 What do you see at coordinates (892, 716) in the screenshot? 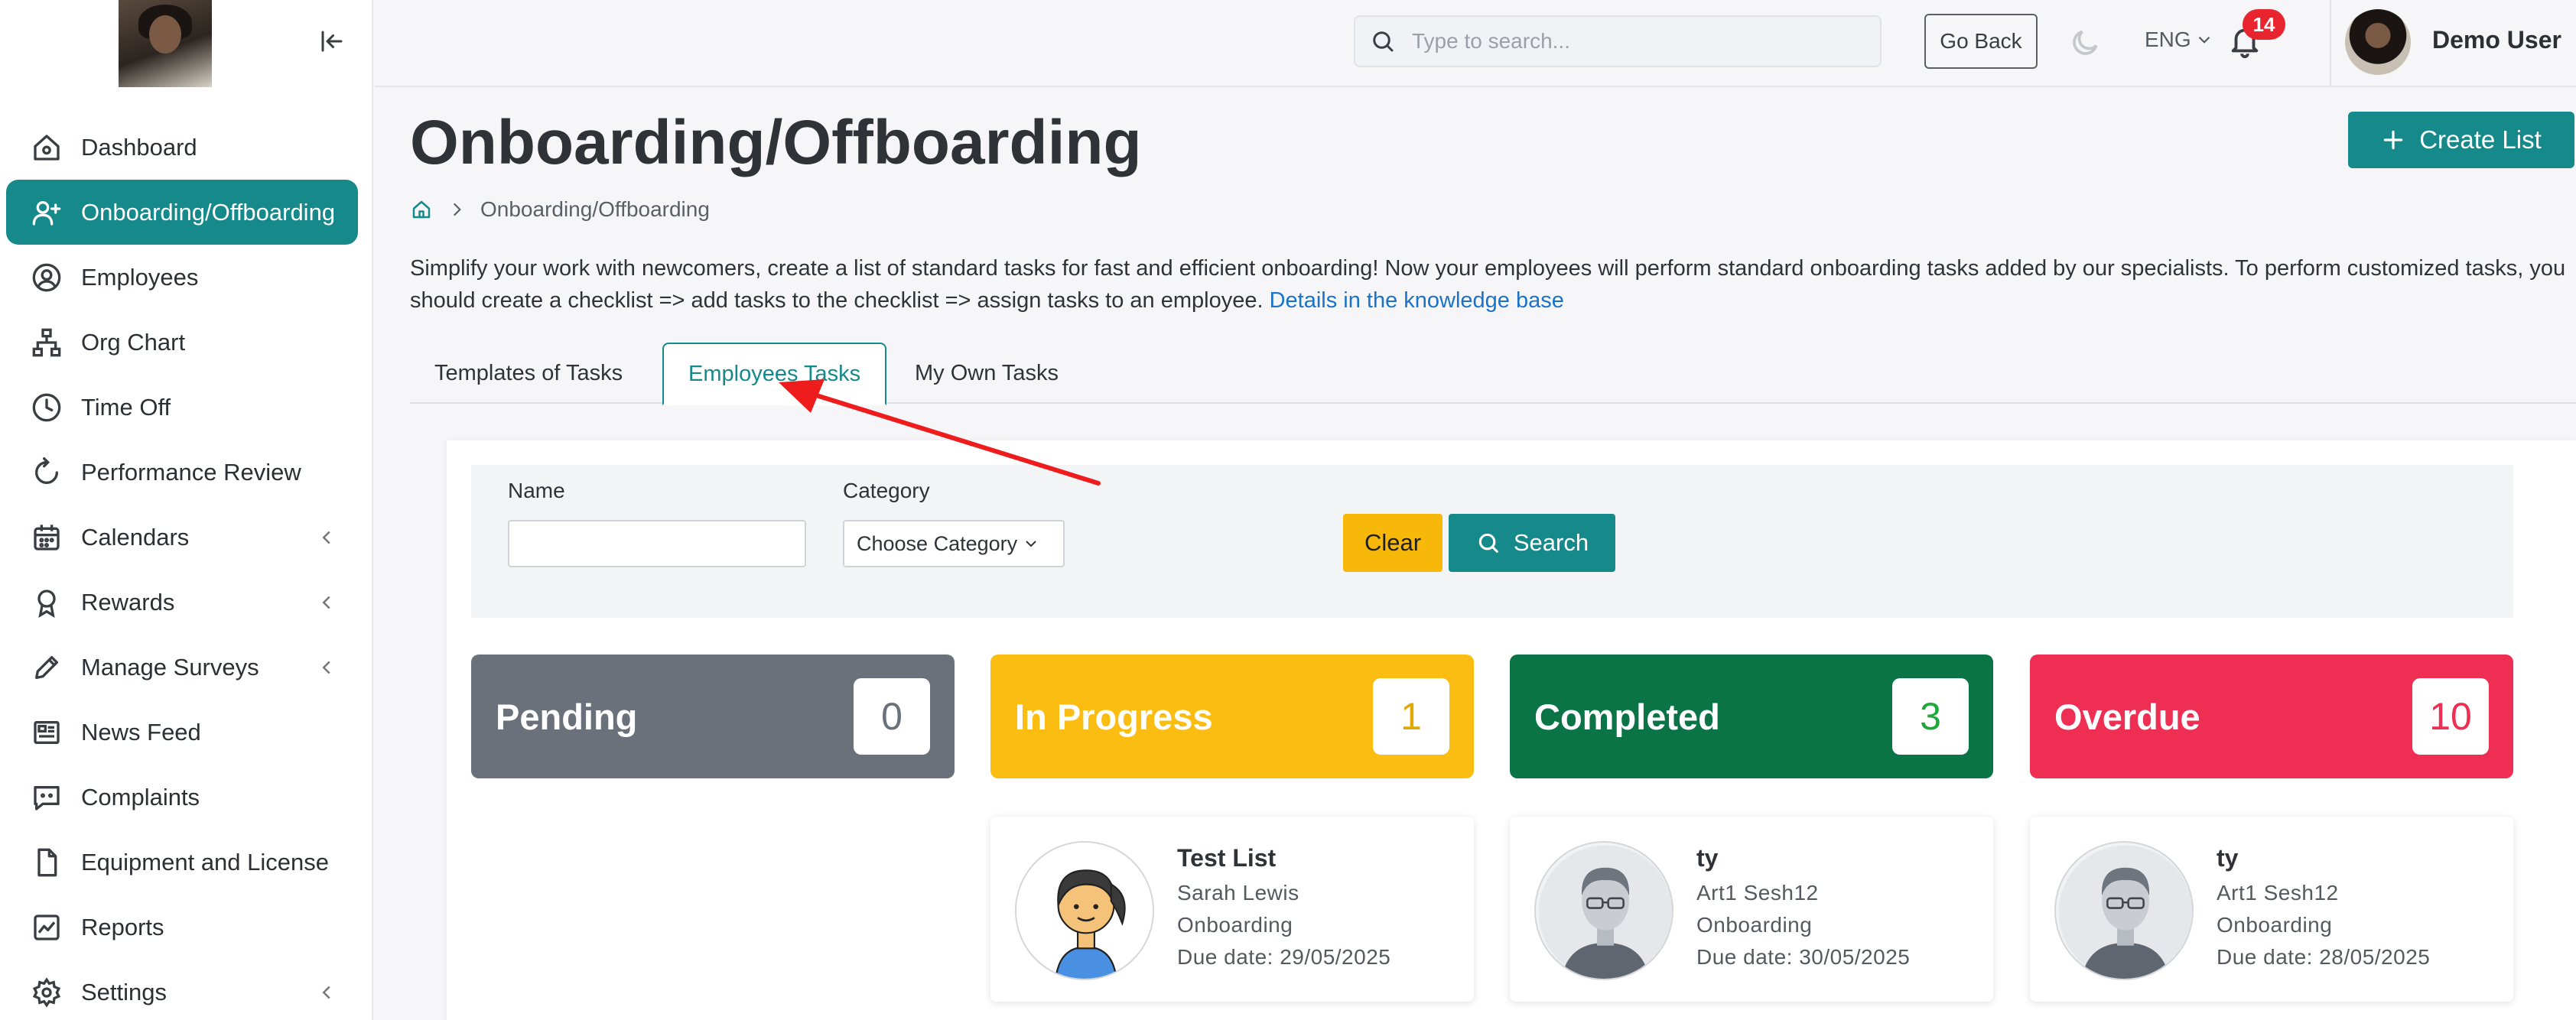
I see `status-count: 0` at bounding box center [892, 716].